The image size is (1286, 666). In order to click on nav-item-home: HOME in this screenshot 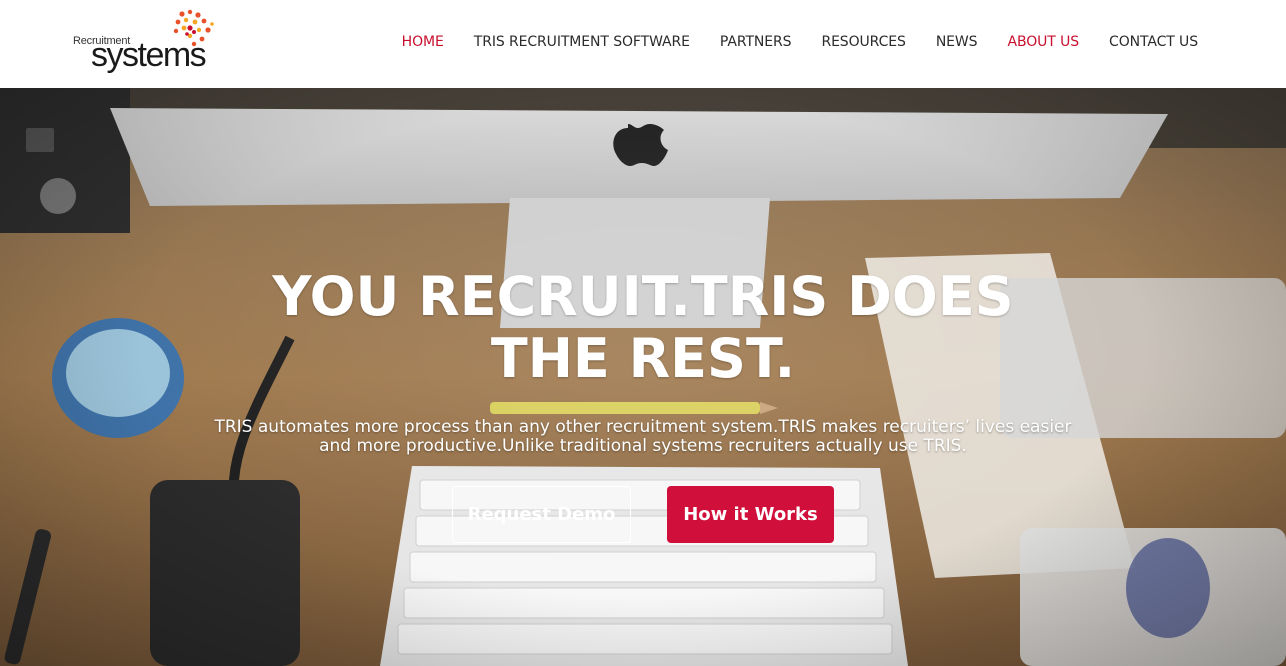, I will do `click(423, 42)`.